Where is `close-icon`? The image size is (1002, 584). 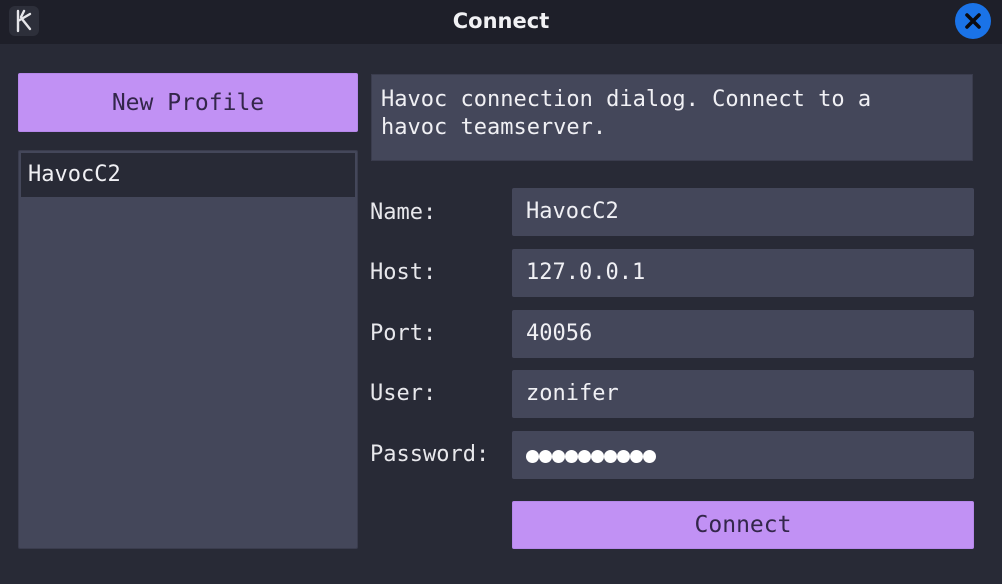 close-icon is located at coordinates (973, 21).